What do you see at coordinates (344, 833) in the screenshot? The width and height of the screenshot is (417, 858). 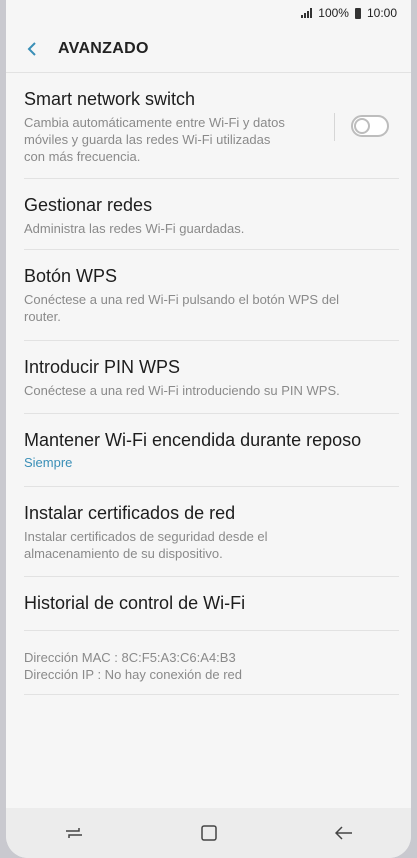 I see `back-arrow-icon` at bounding box center [344, 833].